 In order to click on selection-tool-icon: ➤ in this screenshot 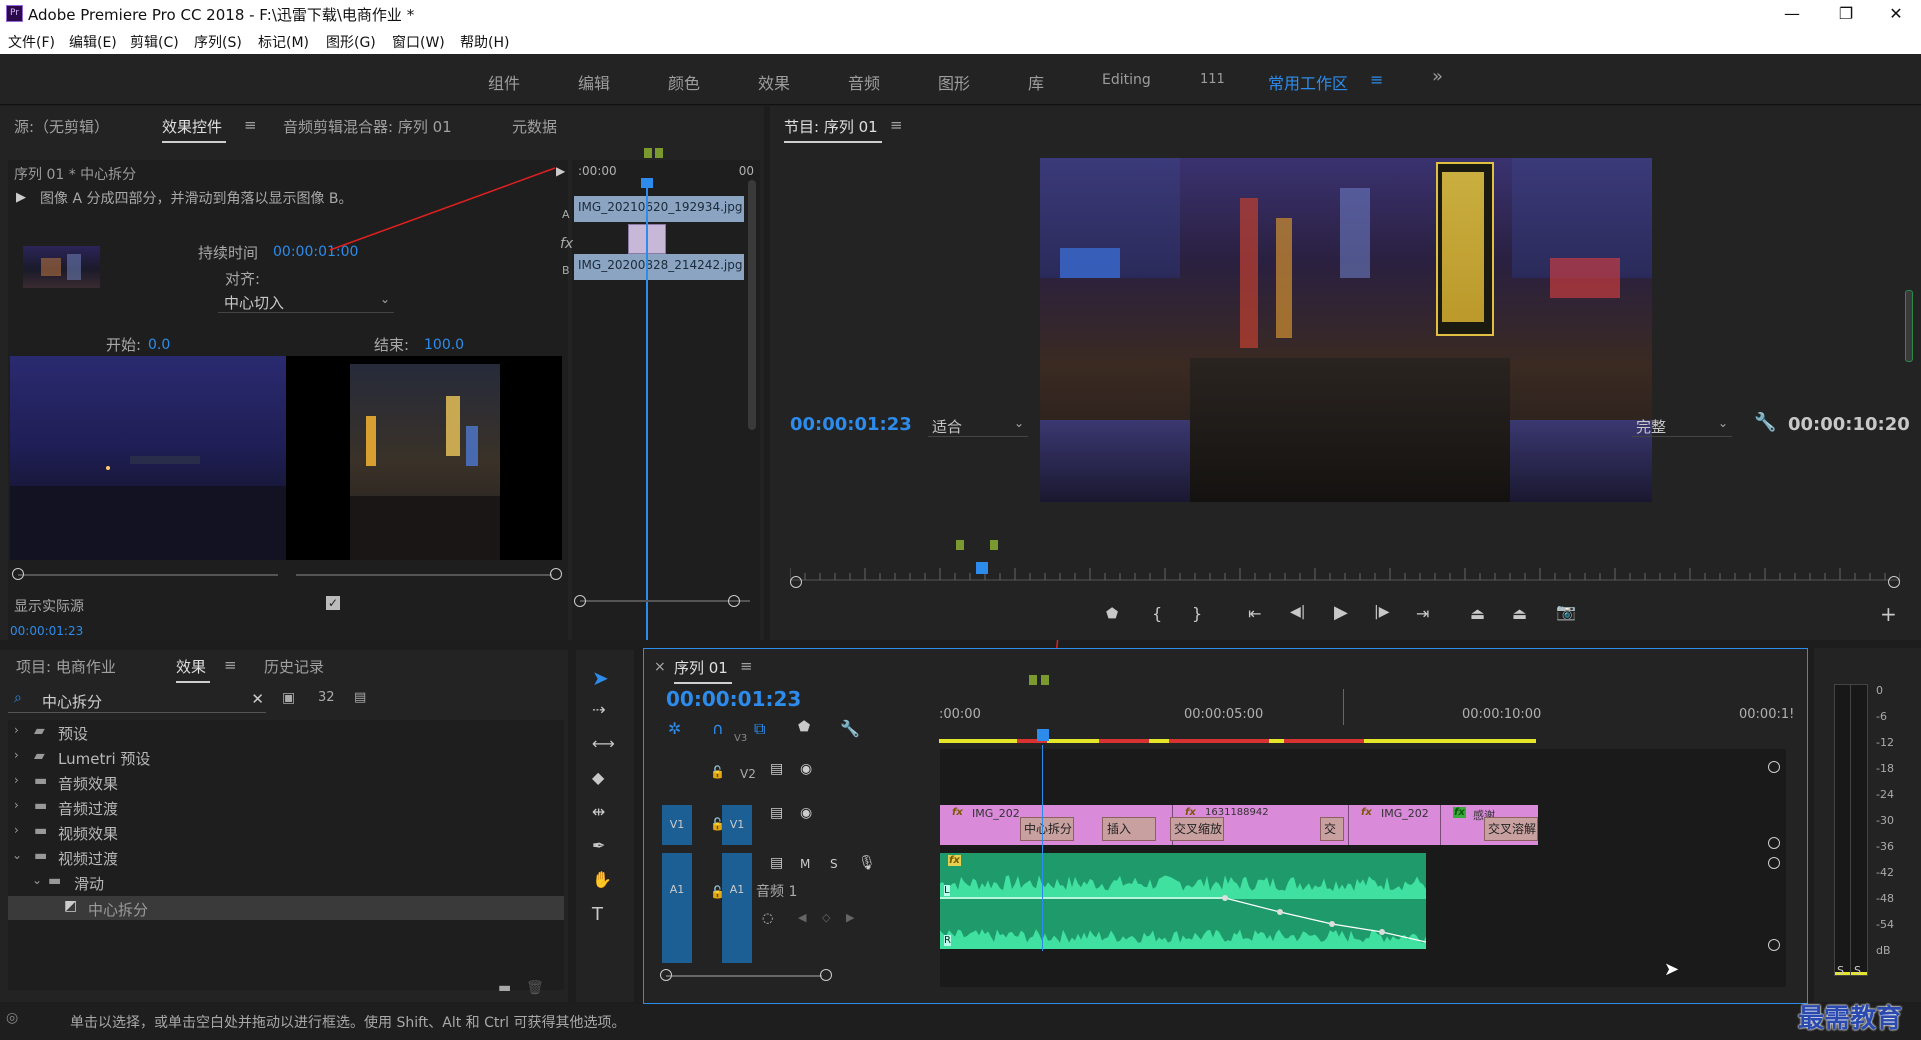, I will do `click(600, 678)`.